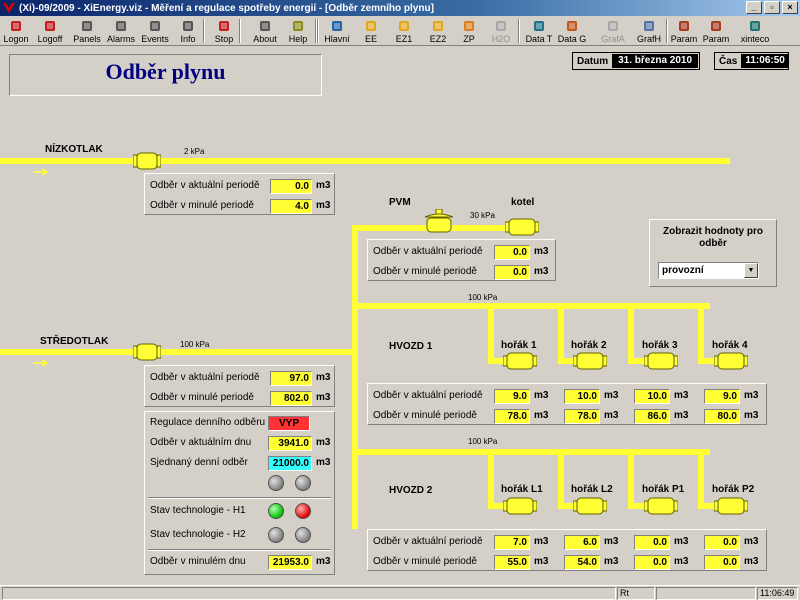 This screenshot has width=800, height=600. I want to click on toolbar-button-label: H2O, so click(501, 39).